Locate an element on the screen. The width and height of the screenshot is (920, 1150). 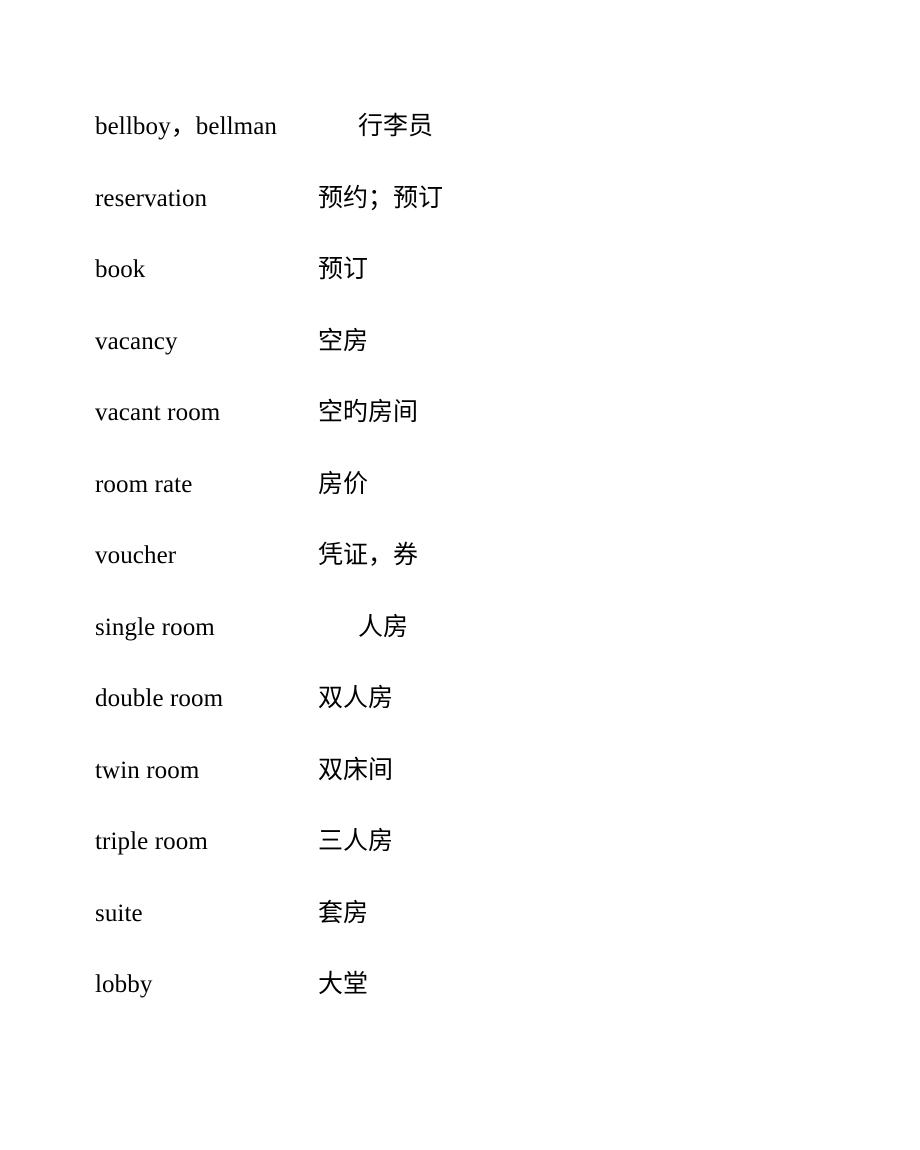
glossary-translation: 凭证，券 is located at coordinates (368, 555).